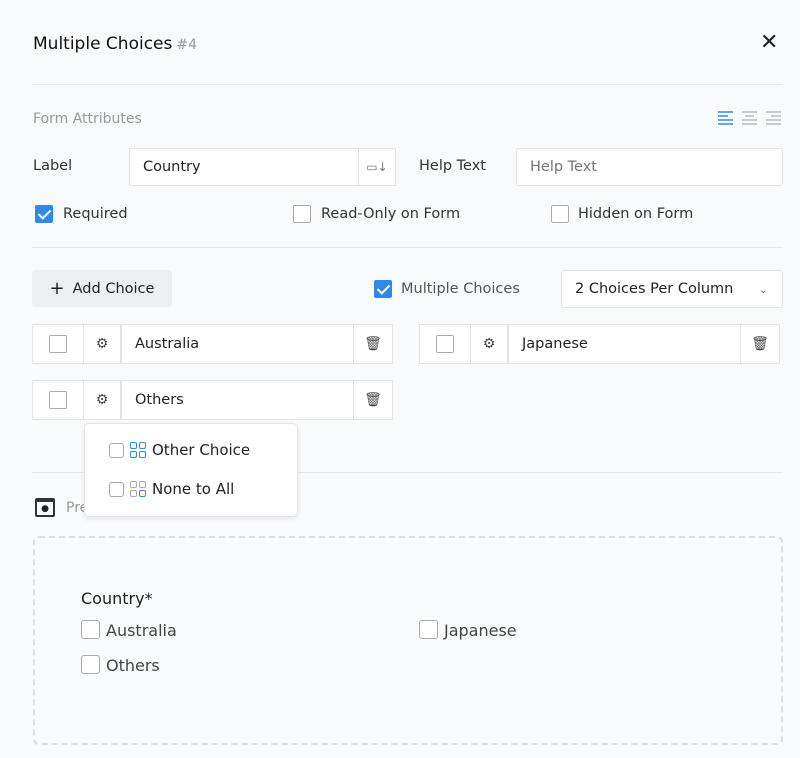 This screenshot has height=758, width=800. Describe the element at coordinates (763, 289) in the screenshot. I see `chevron-down-icon: ⌄` at that location.